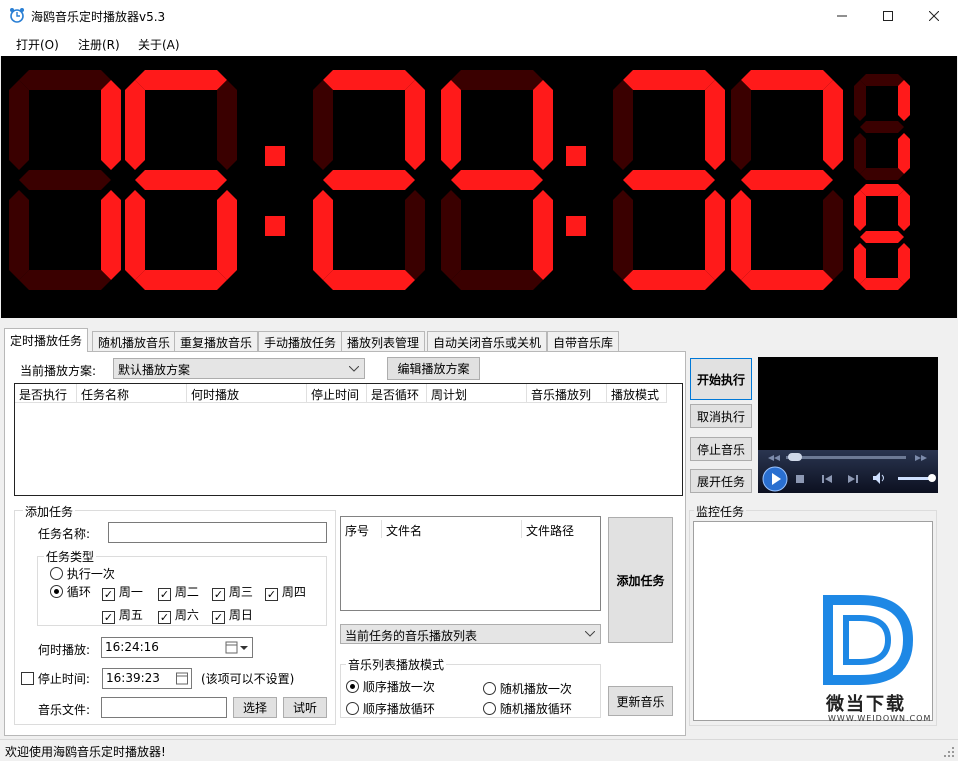 This screenshot has height=761, width=958. I want to click on tab-manual-play: 手动播放任务, so click(300, 341).